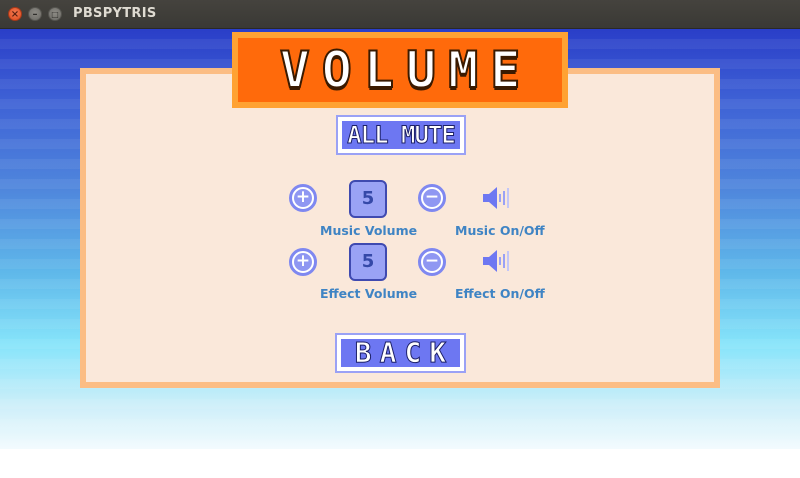 Image resolution: width=800 pixels, height=478 pixels. What do you see at coordinates (303, 262) in the screenshot?
I see `effect-volume-increase-button: +` at bounding box center [303, 262].